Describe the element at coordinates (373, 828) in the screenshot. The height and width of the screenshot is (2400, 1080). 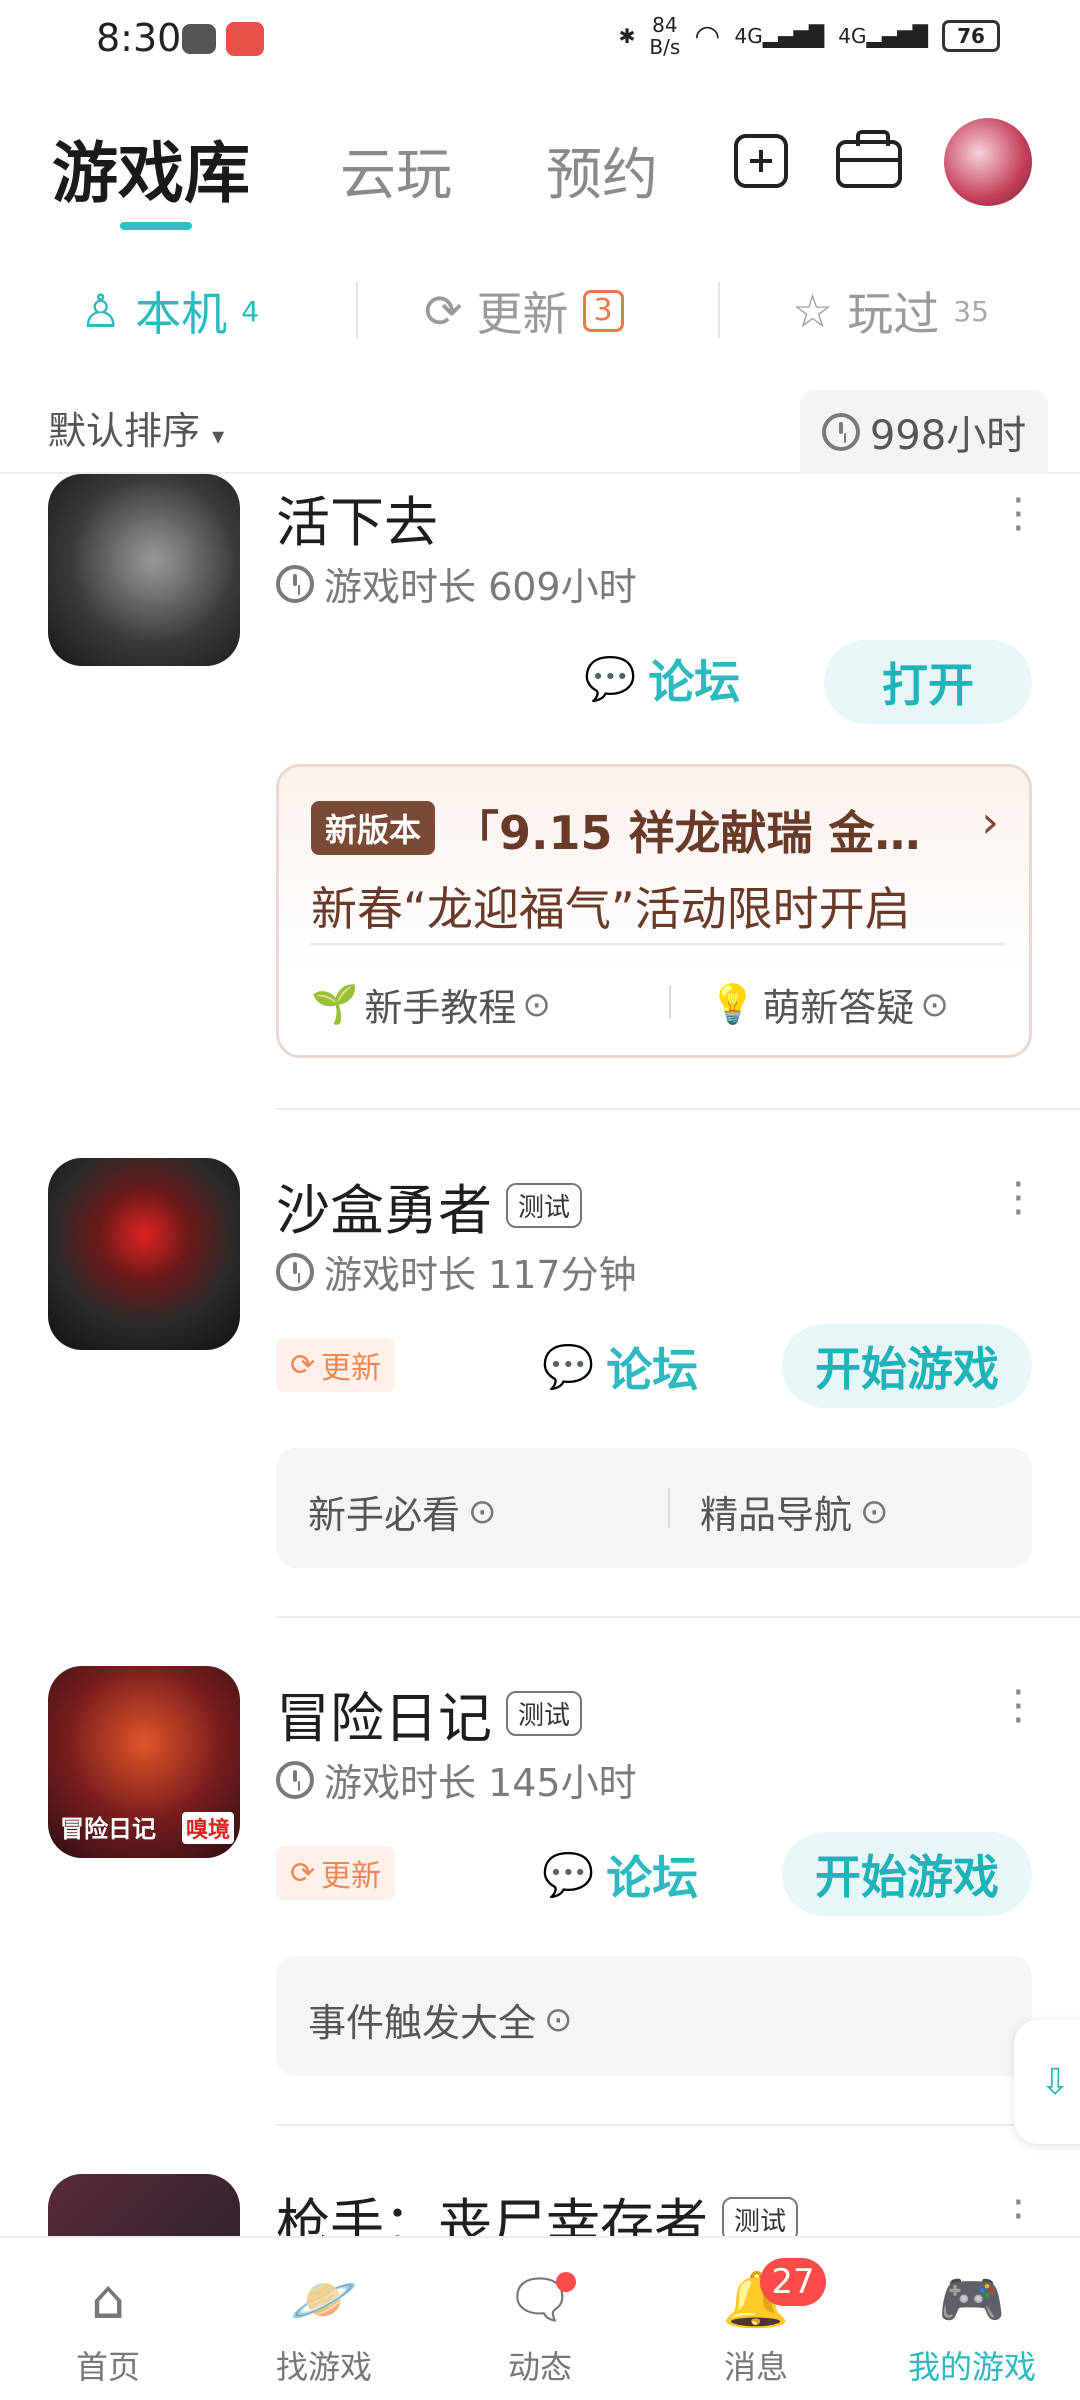
I see `news-tag: 新版本` at that location.